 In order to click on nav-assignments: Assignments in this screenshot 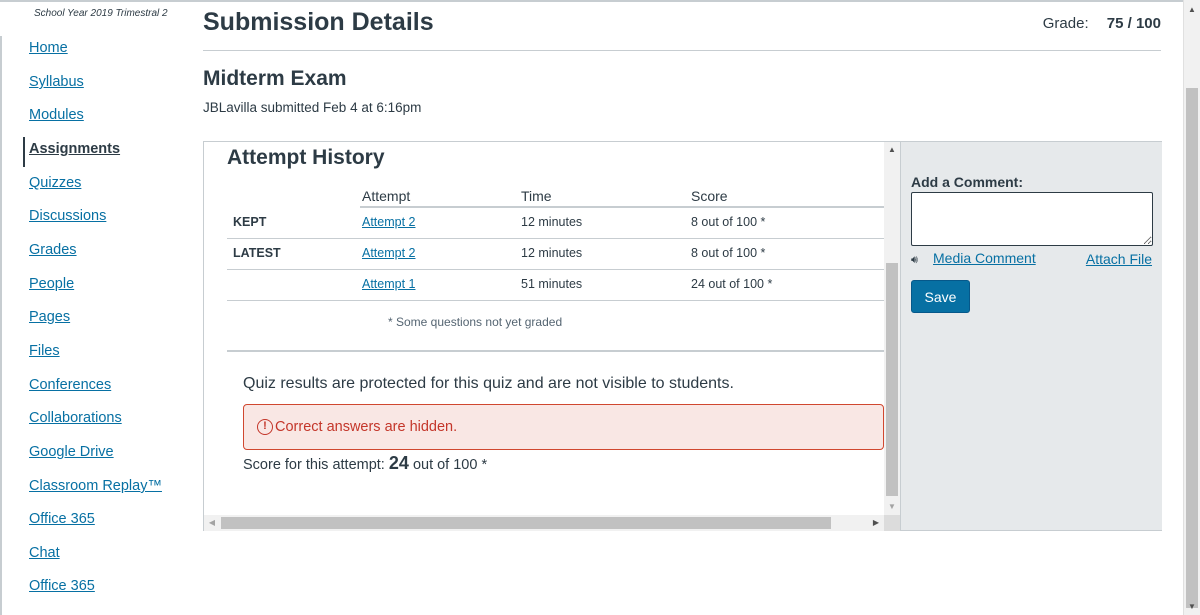, I will do `click(74, 149)`.